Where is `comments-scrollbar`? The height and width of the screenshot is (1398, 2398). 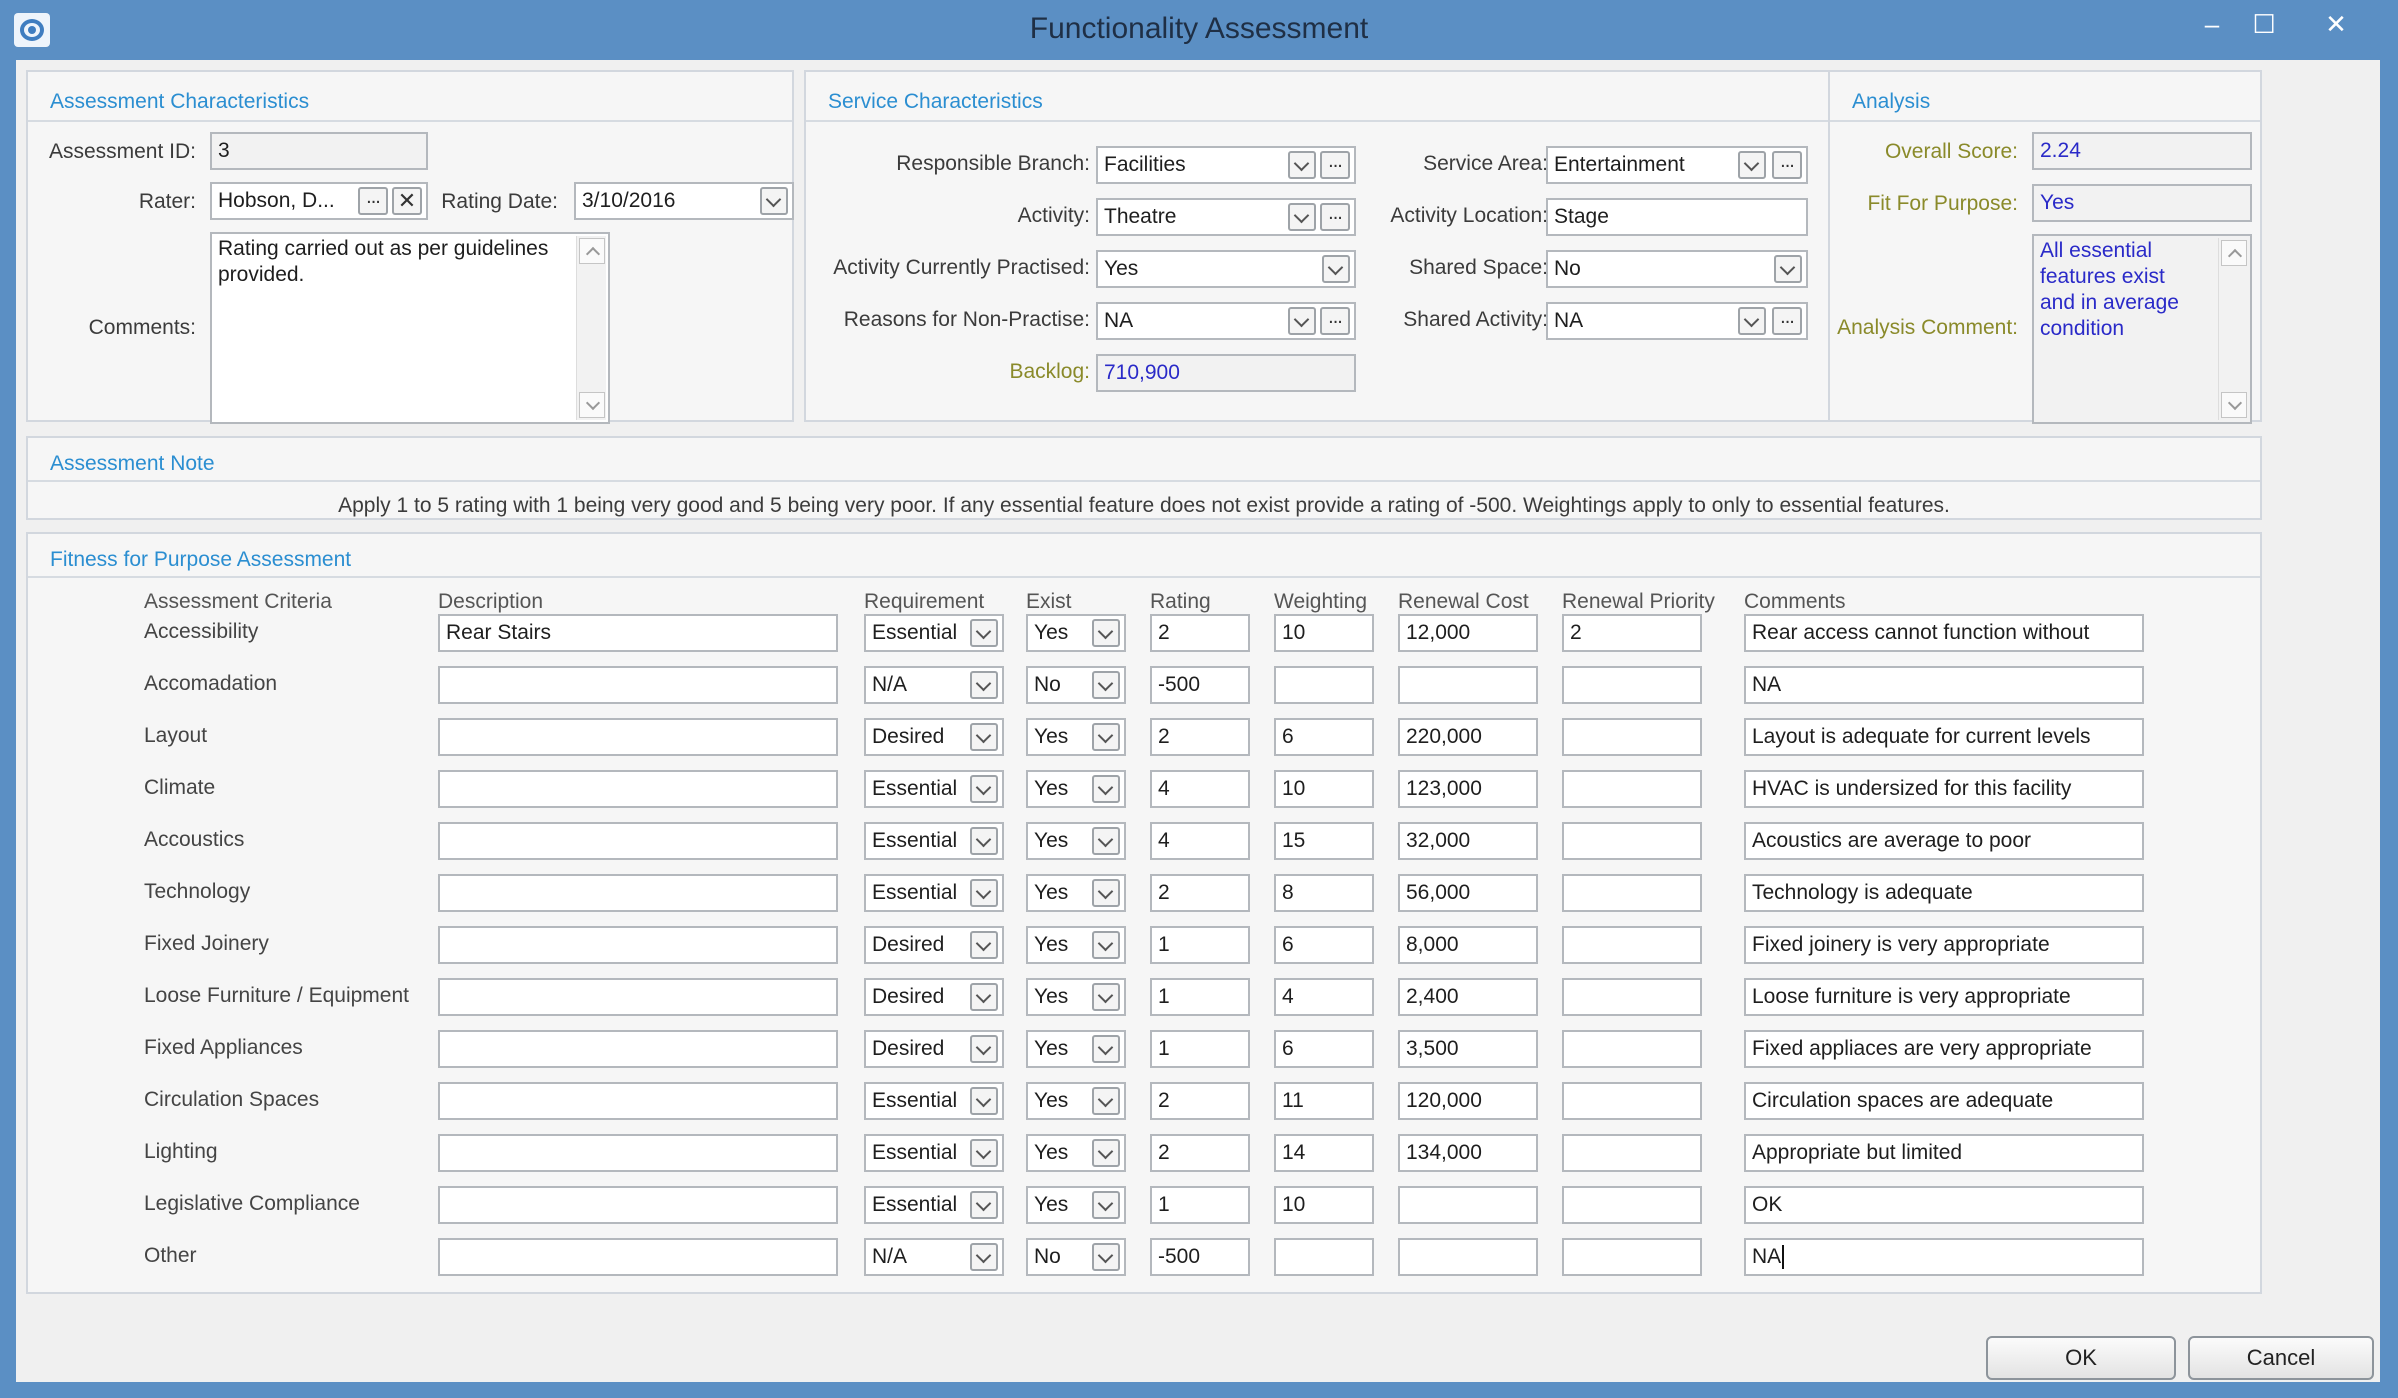 comments-scrollbar is located at coordinates (591, 328).